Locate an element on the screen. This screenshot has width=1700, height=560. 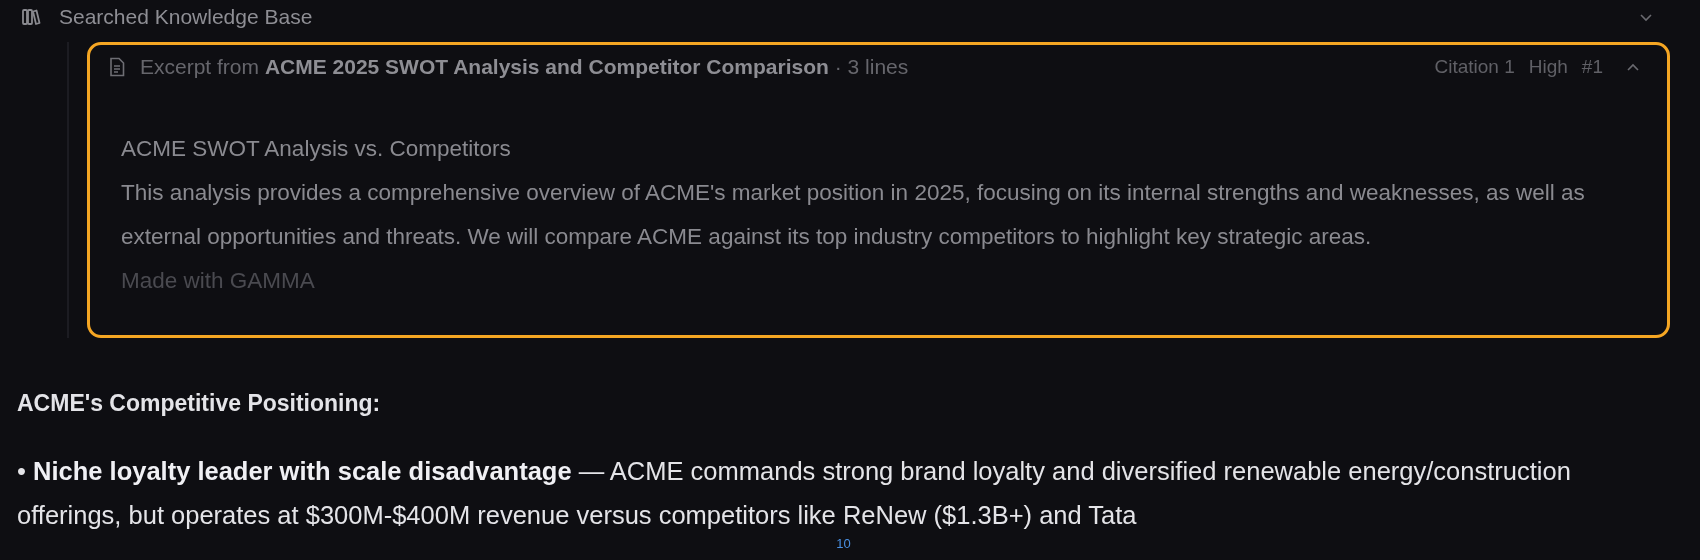
citation-badge: 10 is located at coordinates (843, 544).